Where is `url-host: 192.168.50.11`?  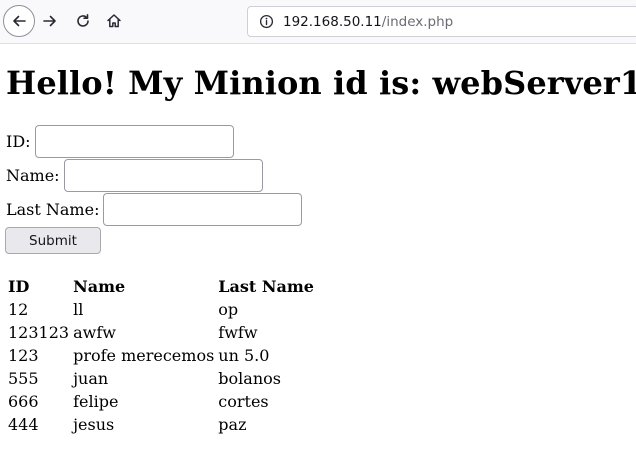
url-host: 192.168.50.11 is located at coordinates (332, 21).